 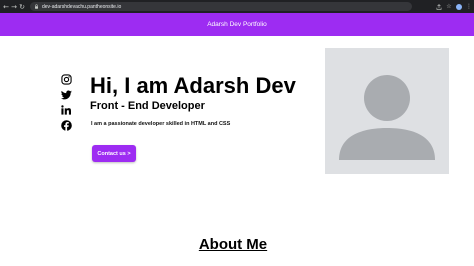 What do you see at coordinates (22, 6) in the screenshot?
I see `reload-icon: ↻` at bounding box center [22, 6].